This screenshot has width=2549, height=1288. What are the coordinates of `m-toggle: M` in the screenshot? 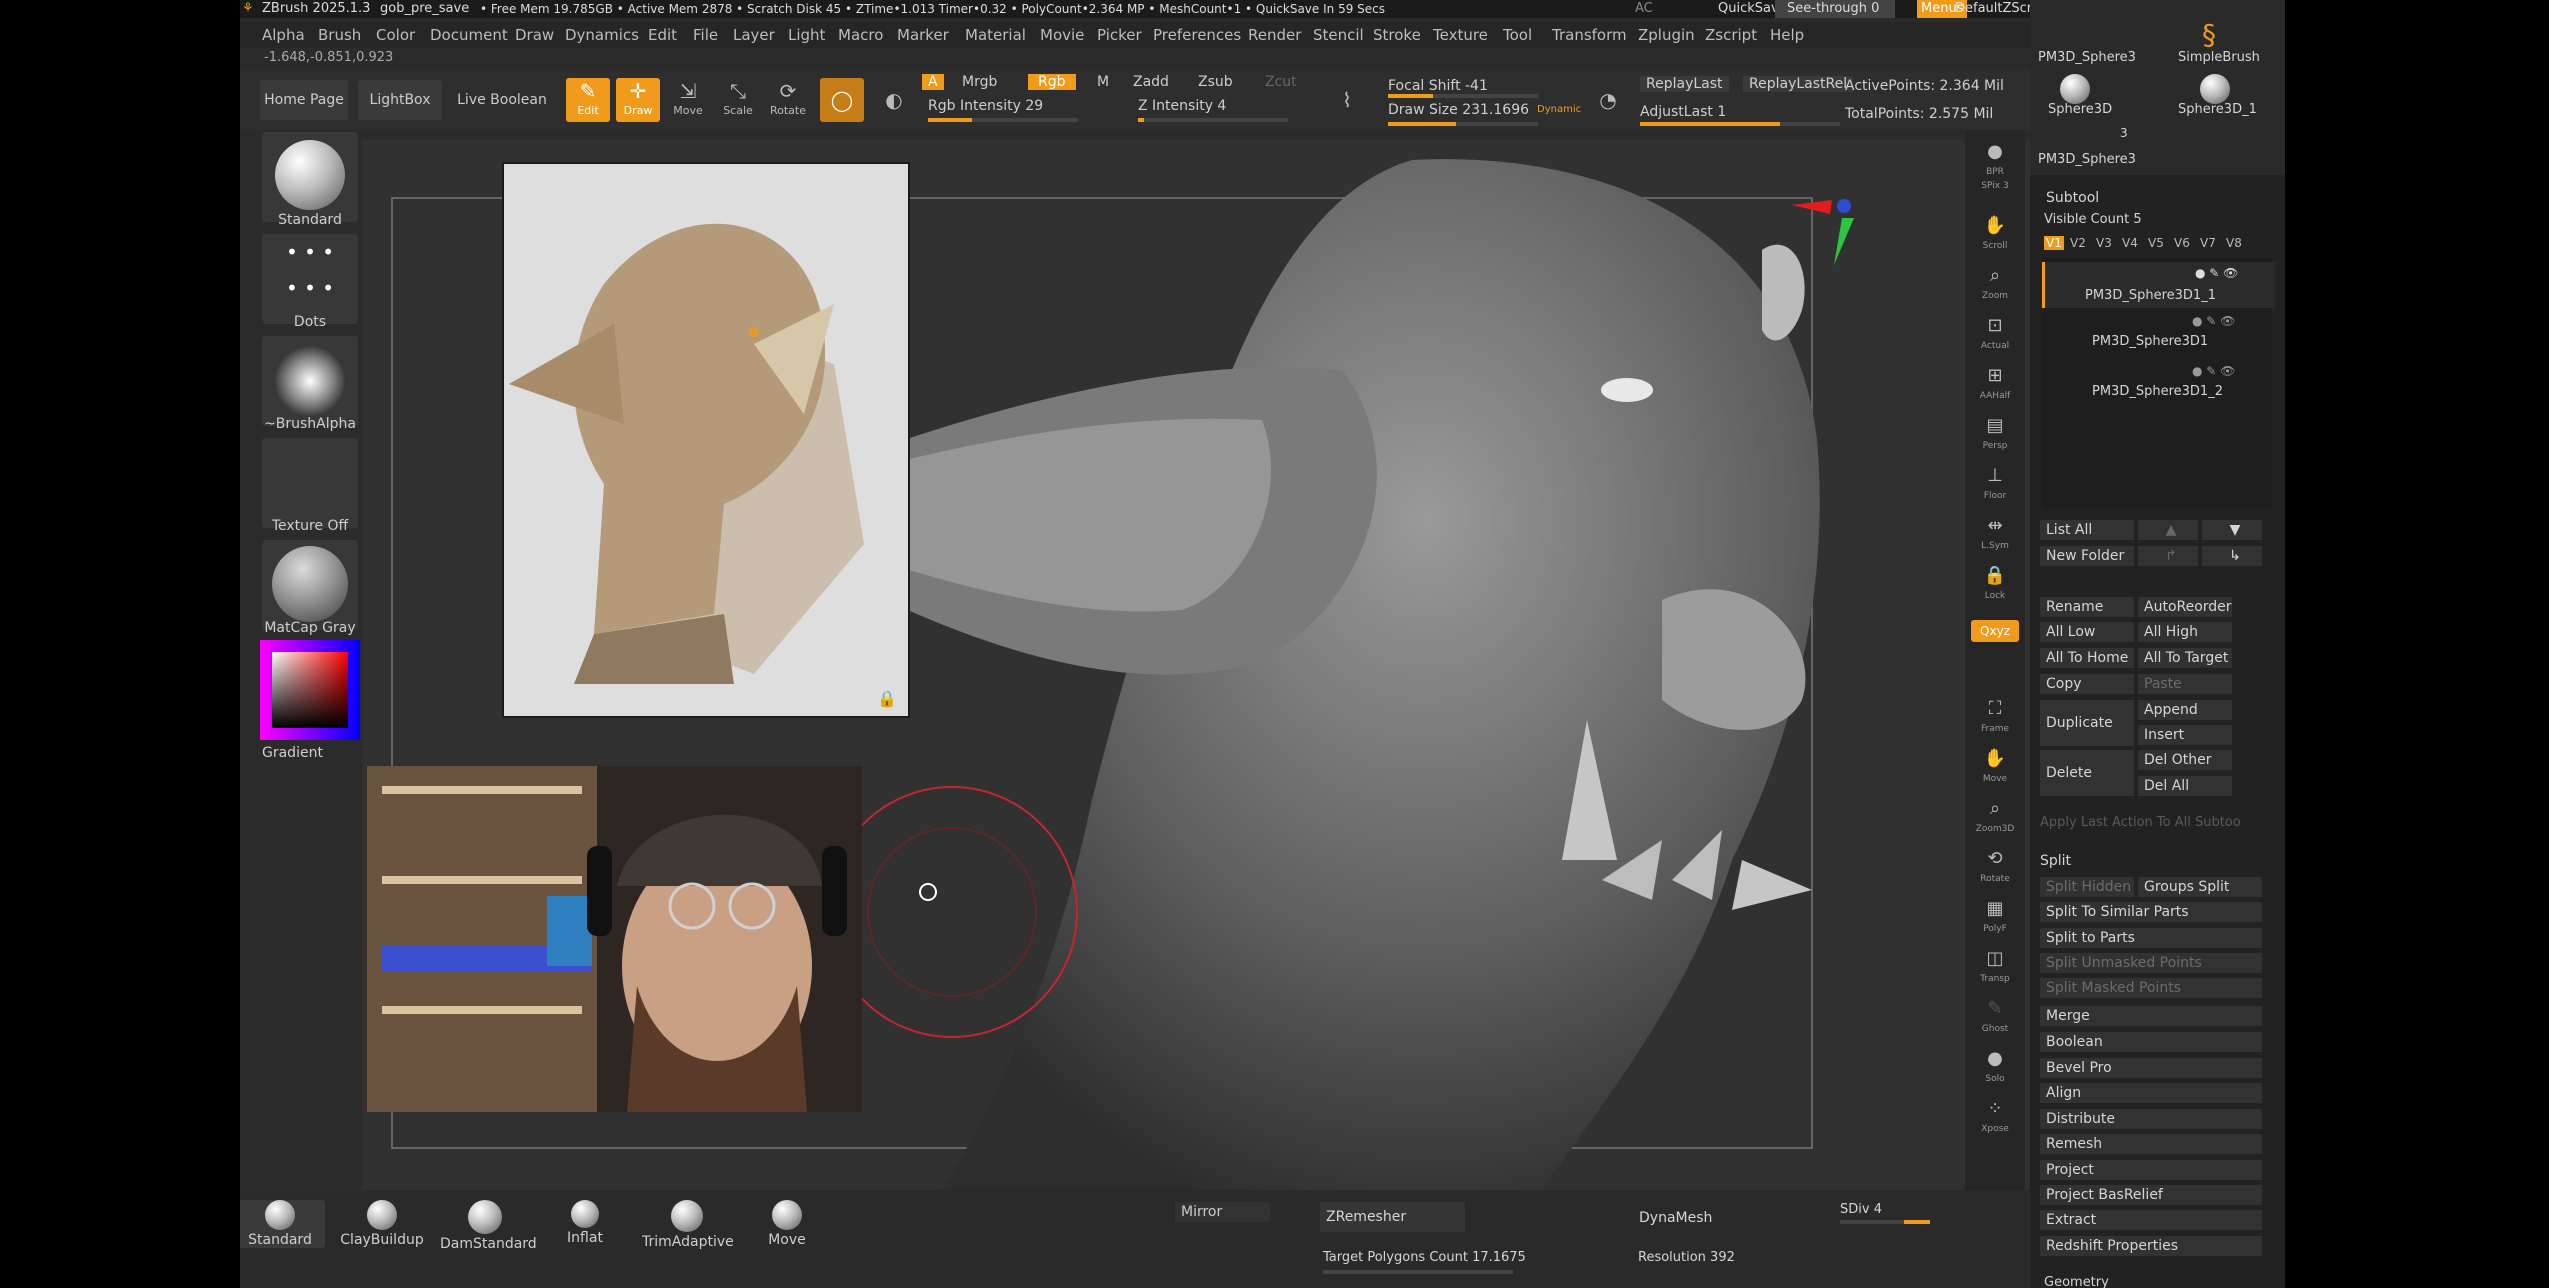 It's located at (1103, 82).